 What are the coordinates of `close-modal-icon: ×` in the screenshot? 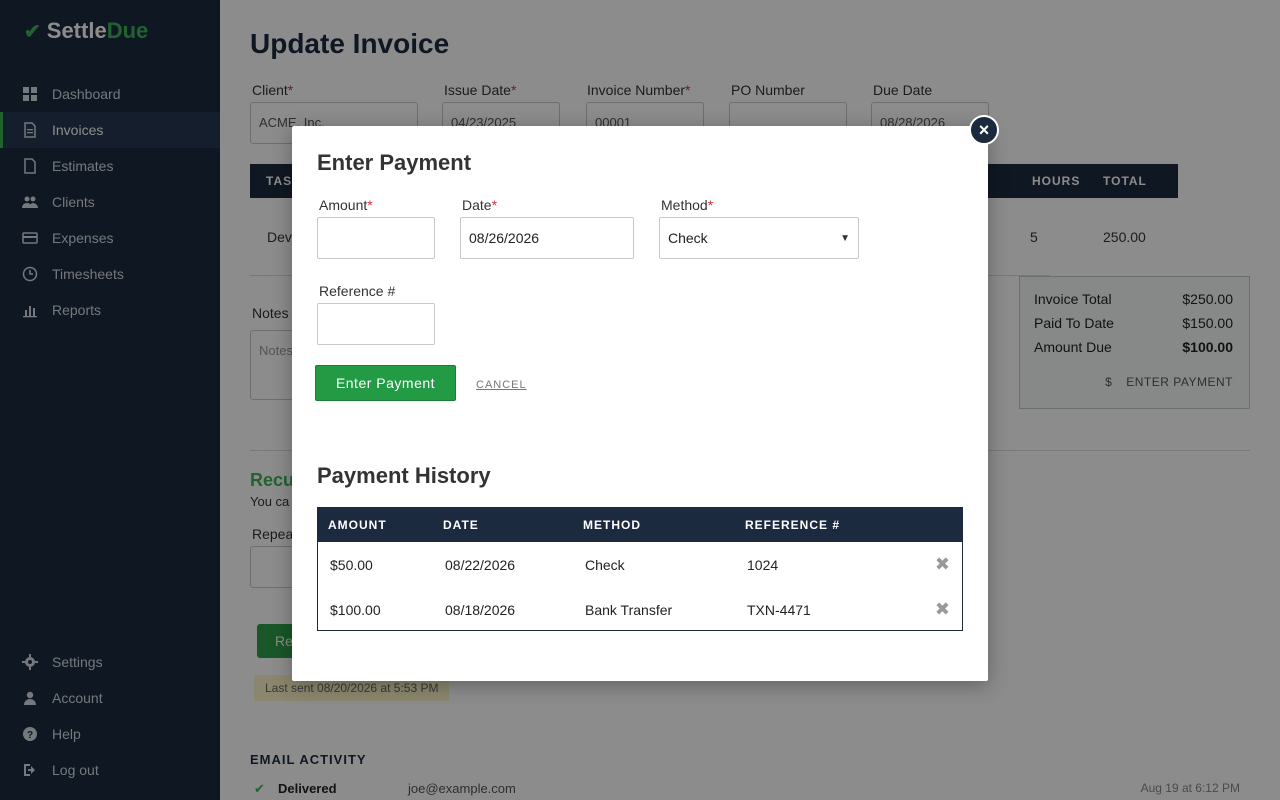 It's located at (984, 130).